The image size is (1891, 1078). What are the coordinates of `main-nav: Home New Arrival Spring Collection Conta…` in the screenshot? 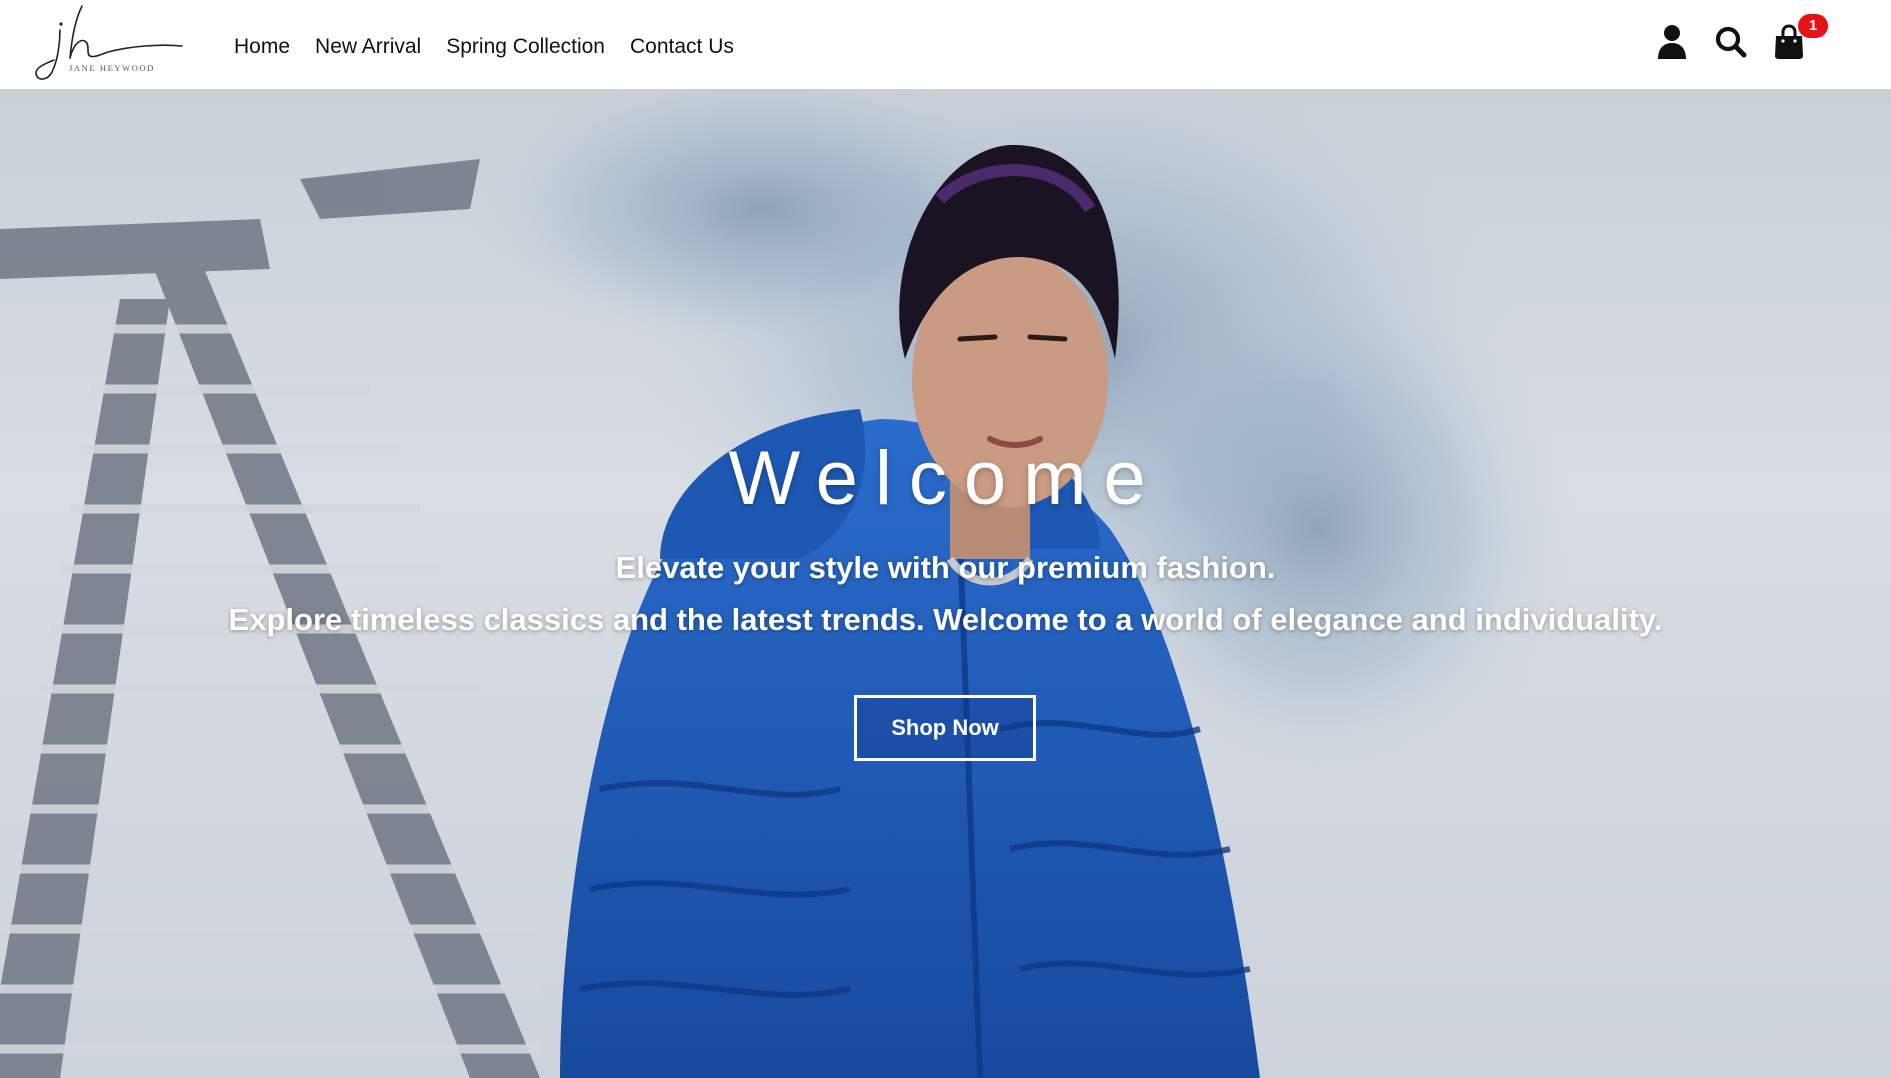 It's located at (496, 47).